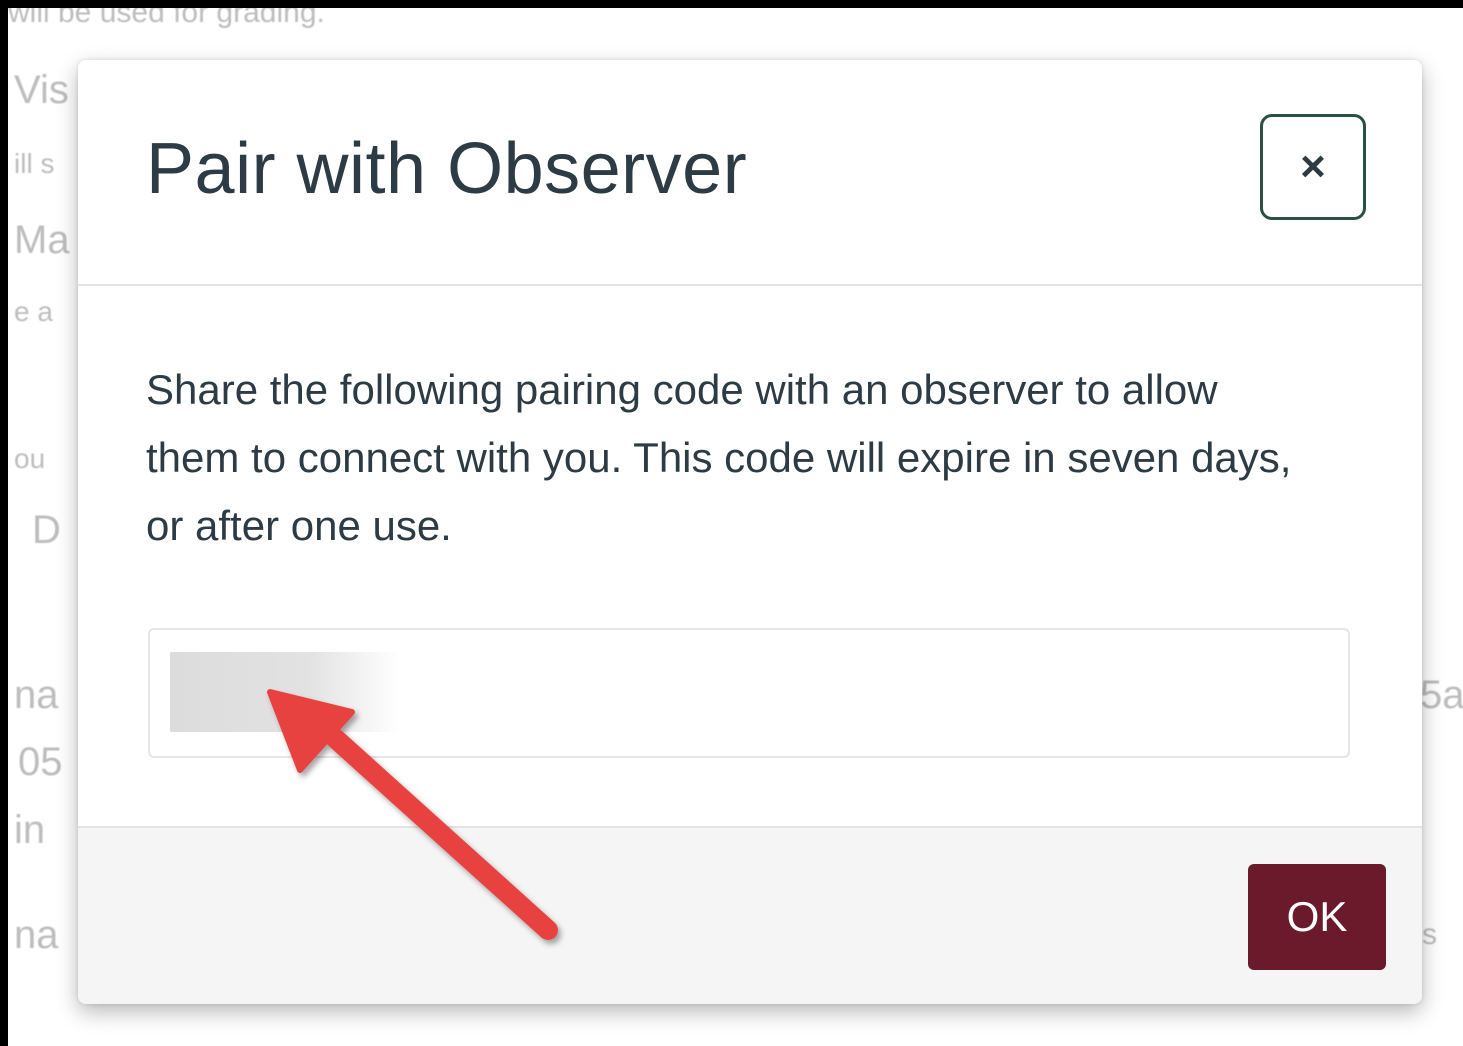 This screenshot has height=1046, width=1463. What do you see at coordinates (1441, 695) in the screenshot?
I see `background-text: 5a` at bounding box center [1441, 695].